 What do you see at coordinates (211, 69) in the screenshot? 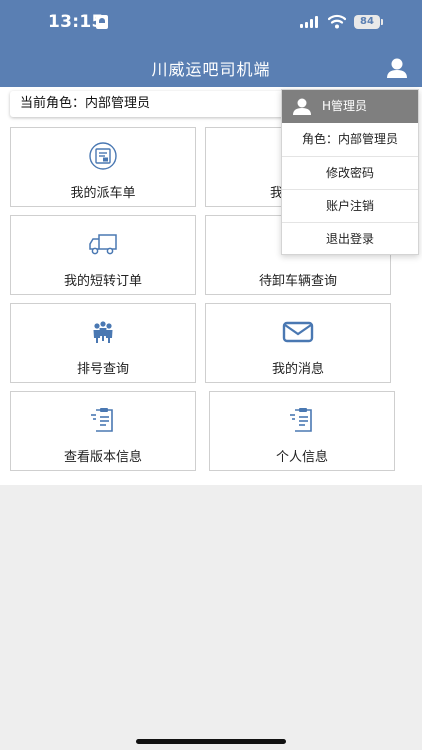
I see `page-title: 川威运吧司机端` at bounding box center [211, 69].